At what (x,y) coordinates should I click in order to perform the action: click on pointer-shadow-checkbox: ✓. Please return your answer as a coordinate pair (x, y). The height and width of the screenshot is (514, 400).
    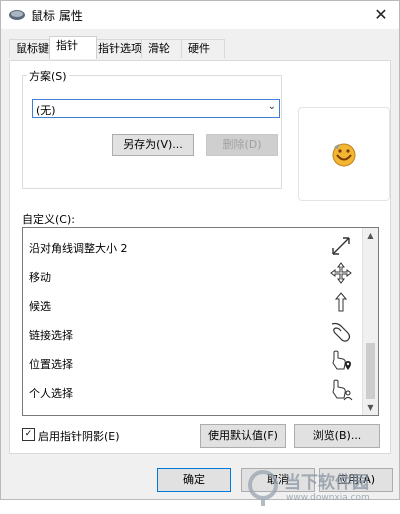
    Looking at the image, I should click on (28, 434).